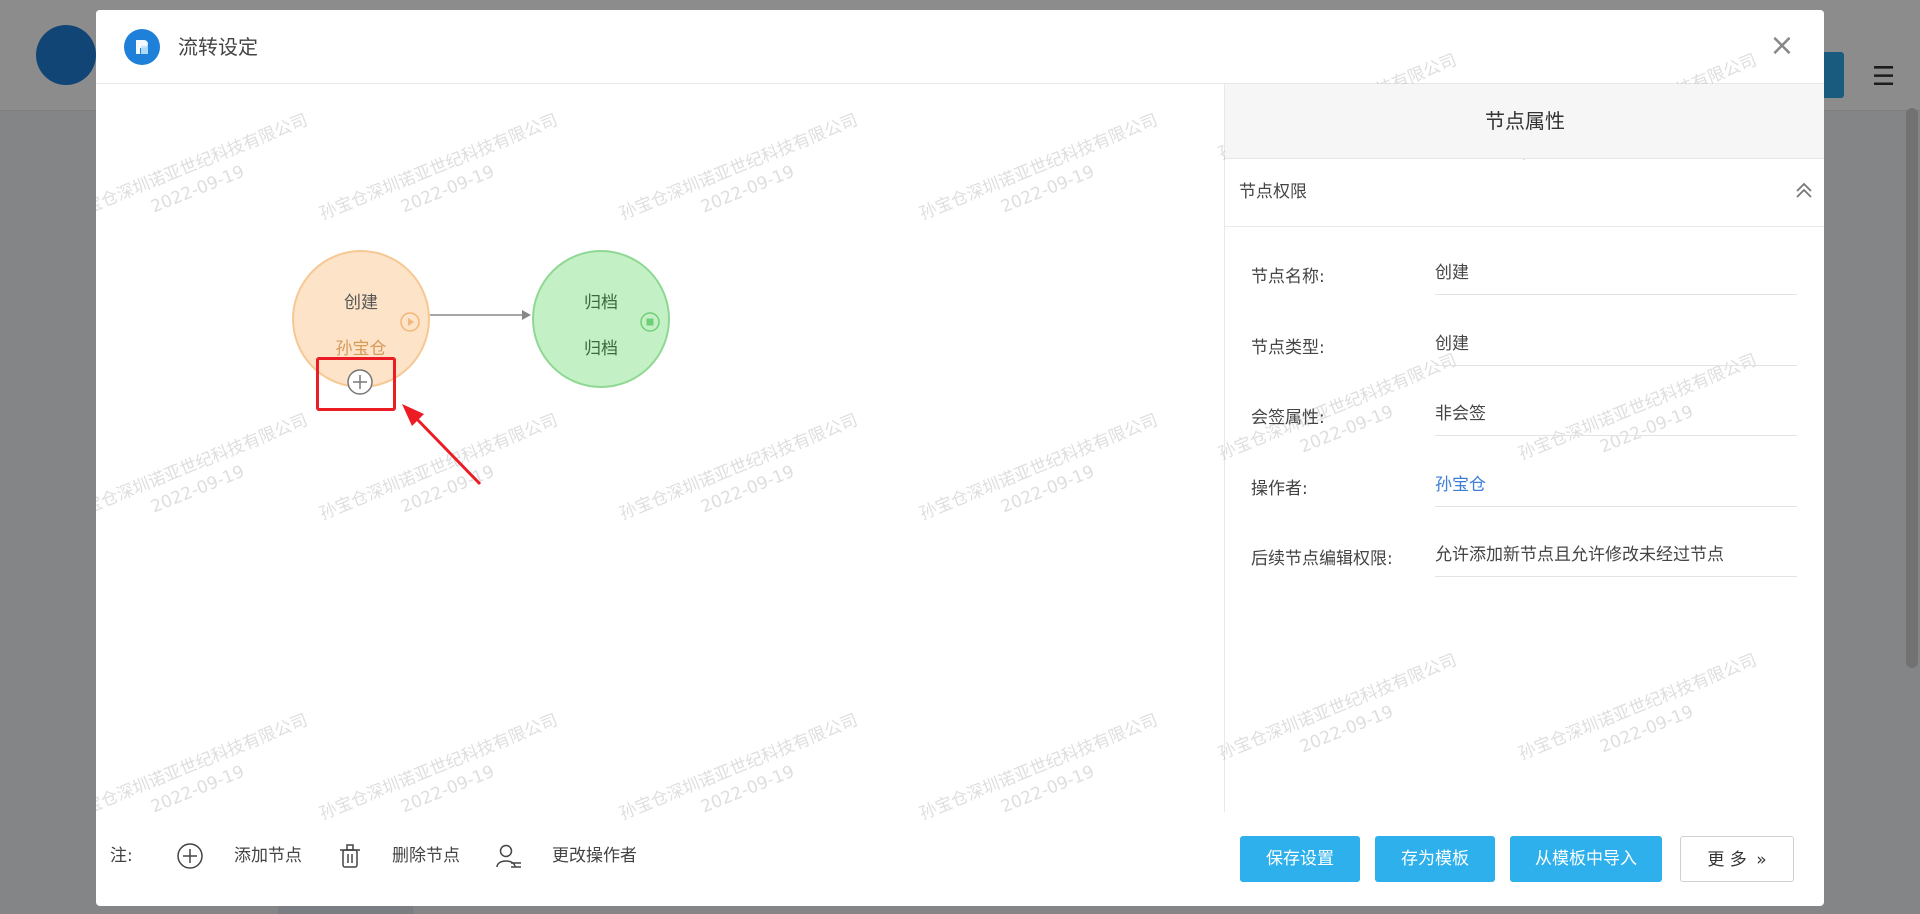 Image resolution: width=1920 pixels, height=914 pixels. I want to click on legend-change-operator-label: 更改操作者, so click(594, 856).